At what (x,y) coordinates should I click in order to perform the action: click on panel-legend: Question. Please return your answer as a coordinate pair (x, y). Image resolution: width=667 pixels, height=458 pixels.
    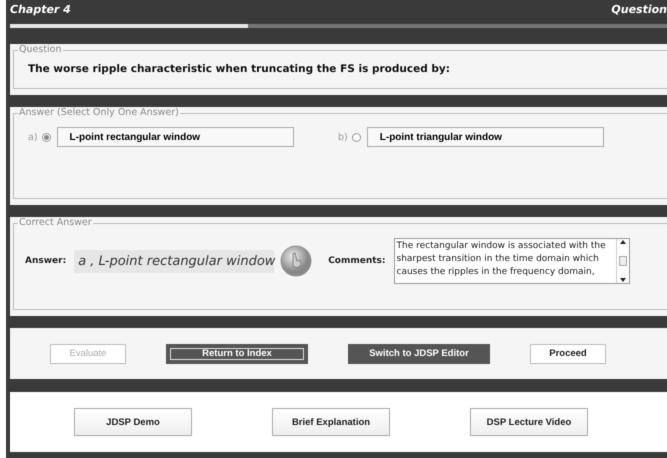
    Looking at the image, I should click on (40, 50).